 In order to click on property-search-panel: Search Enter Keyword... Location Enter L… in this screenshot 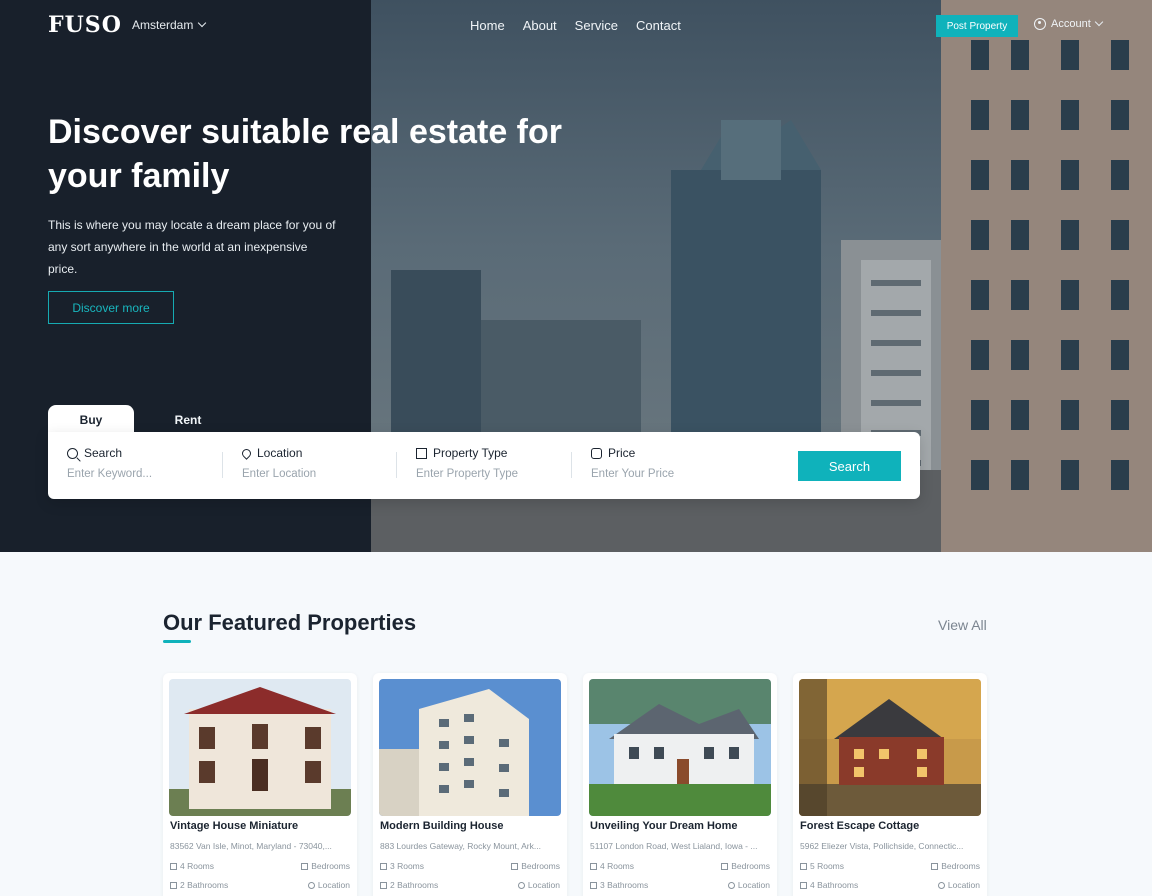, I will do `click(484, 465)`.